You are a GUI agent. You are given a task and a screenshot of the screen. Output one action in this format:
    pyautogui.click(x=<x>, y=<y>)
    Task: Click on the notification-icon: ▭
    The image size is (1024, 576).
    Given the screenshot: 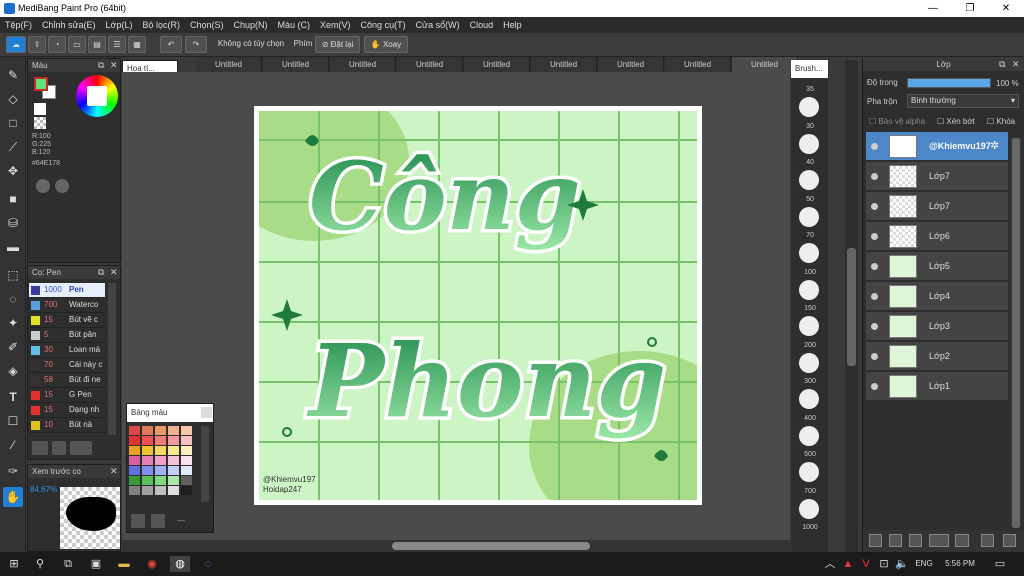 What is the action you would take?
    pyautogui.click(x=1000, y=564)
    